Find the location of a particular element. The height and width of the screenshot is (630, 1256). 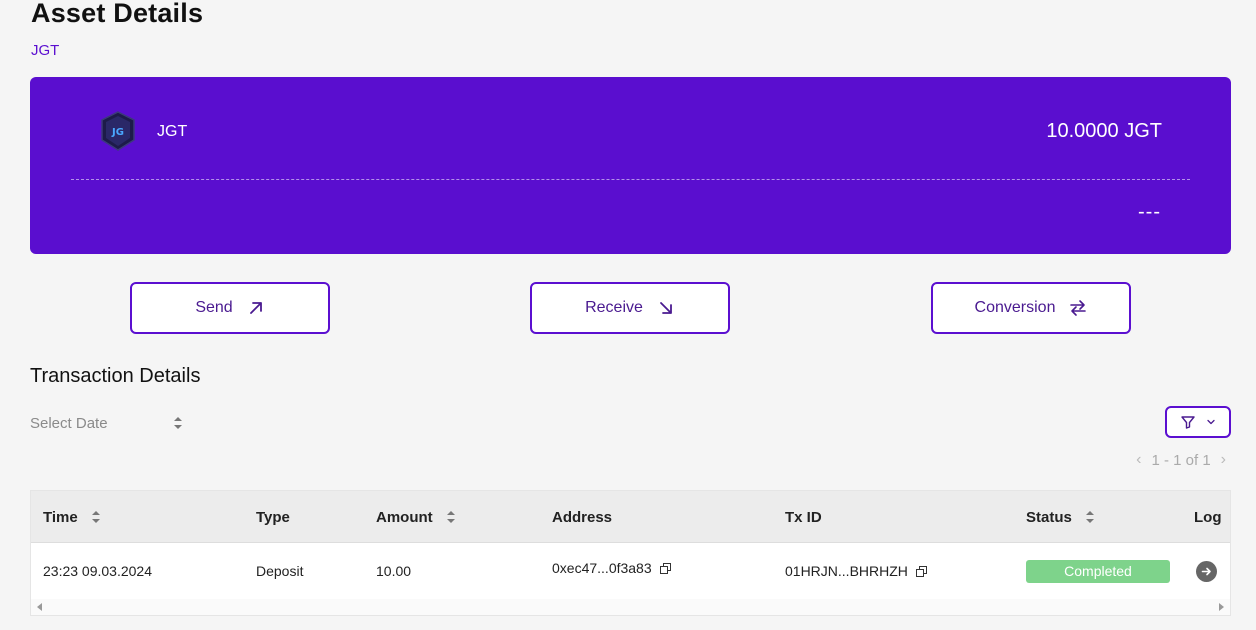

date-select-placeholder: Select Date is located at coordinates (69, 423).